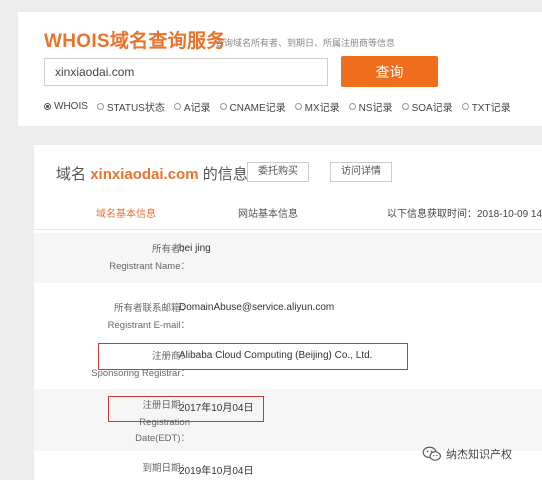 Image resolution: width=542 pixels, height=480 pixels. Describe the element at coordinates (186, 409) in the screenshot. I see `registration-date-highlight-box` at that location.